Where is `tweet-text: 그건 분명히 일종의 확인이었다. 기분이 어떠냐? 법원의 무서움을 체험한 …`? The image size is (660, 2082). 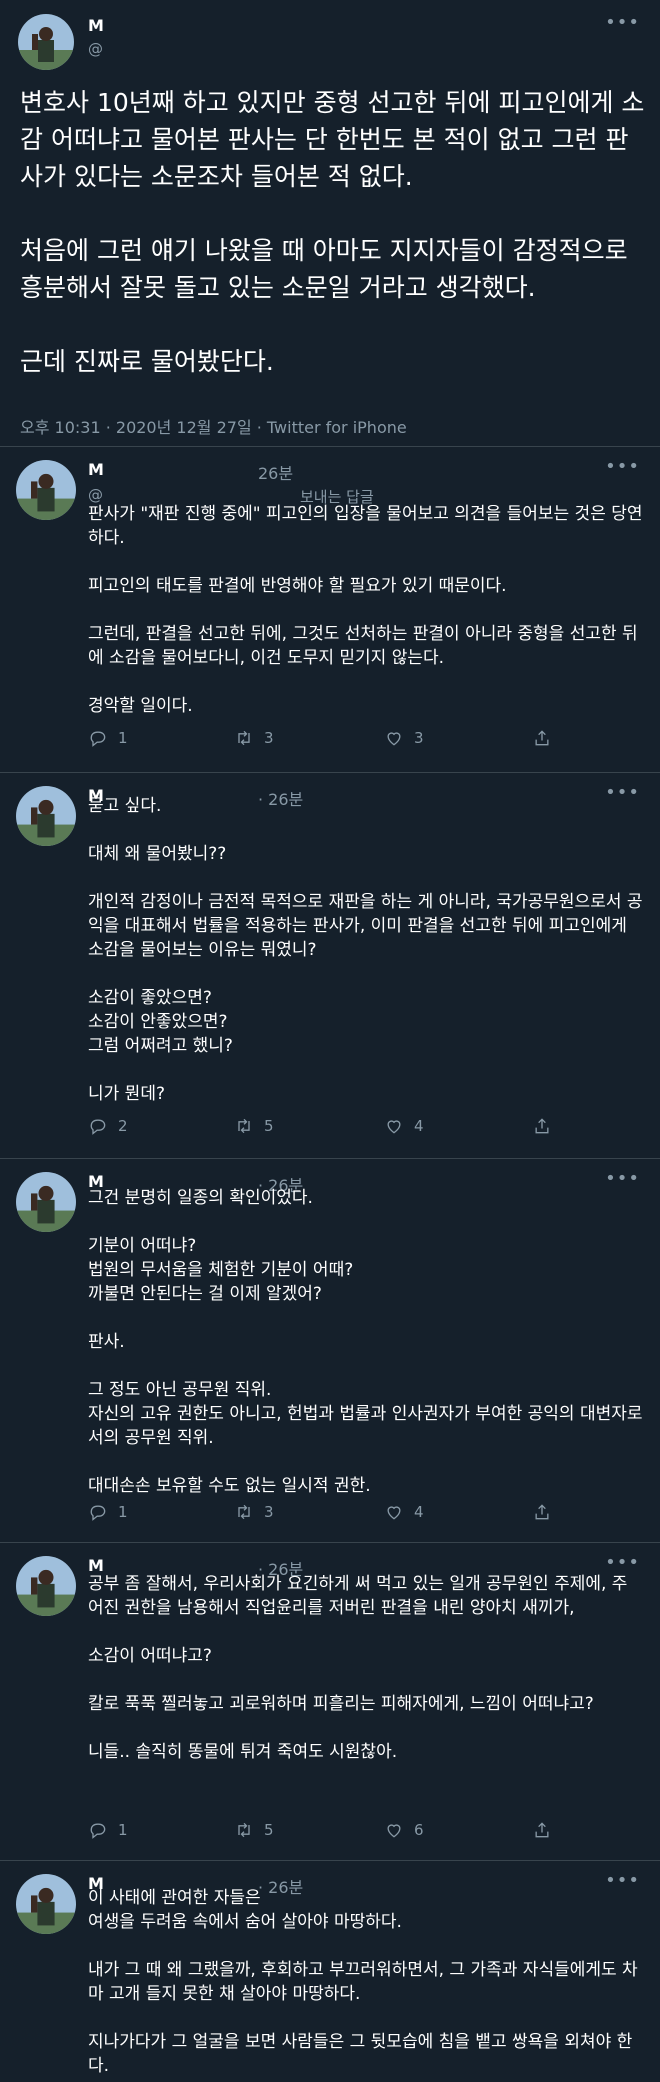
tweet-text: 그건 분명히 일종의 확인이었다. 기분이 어떠냐? 법원의 무서움을 체험한 … is located at coordinates (365, 1342).